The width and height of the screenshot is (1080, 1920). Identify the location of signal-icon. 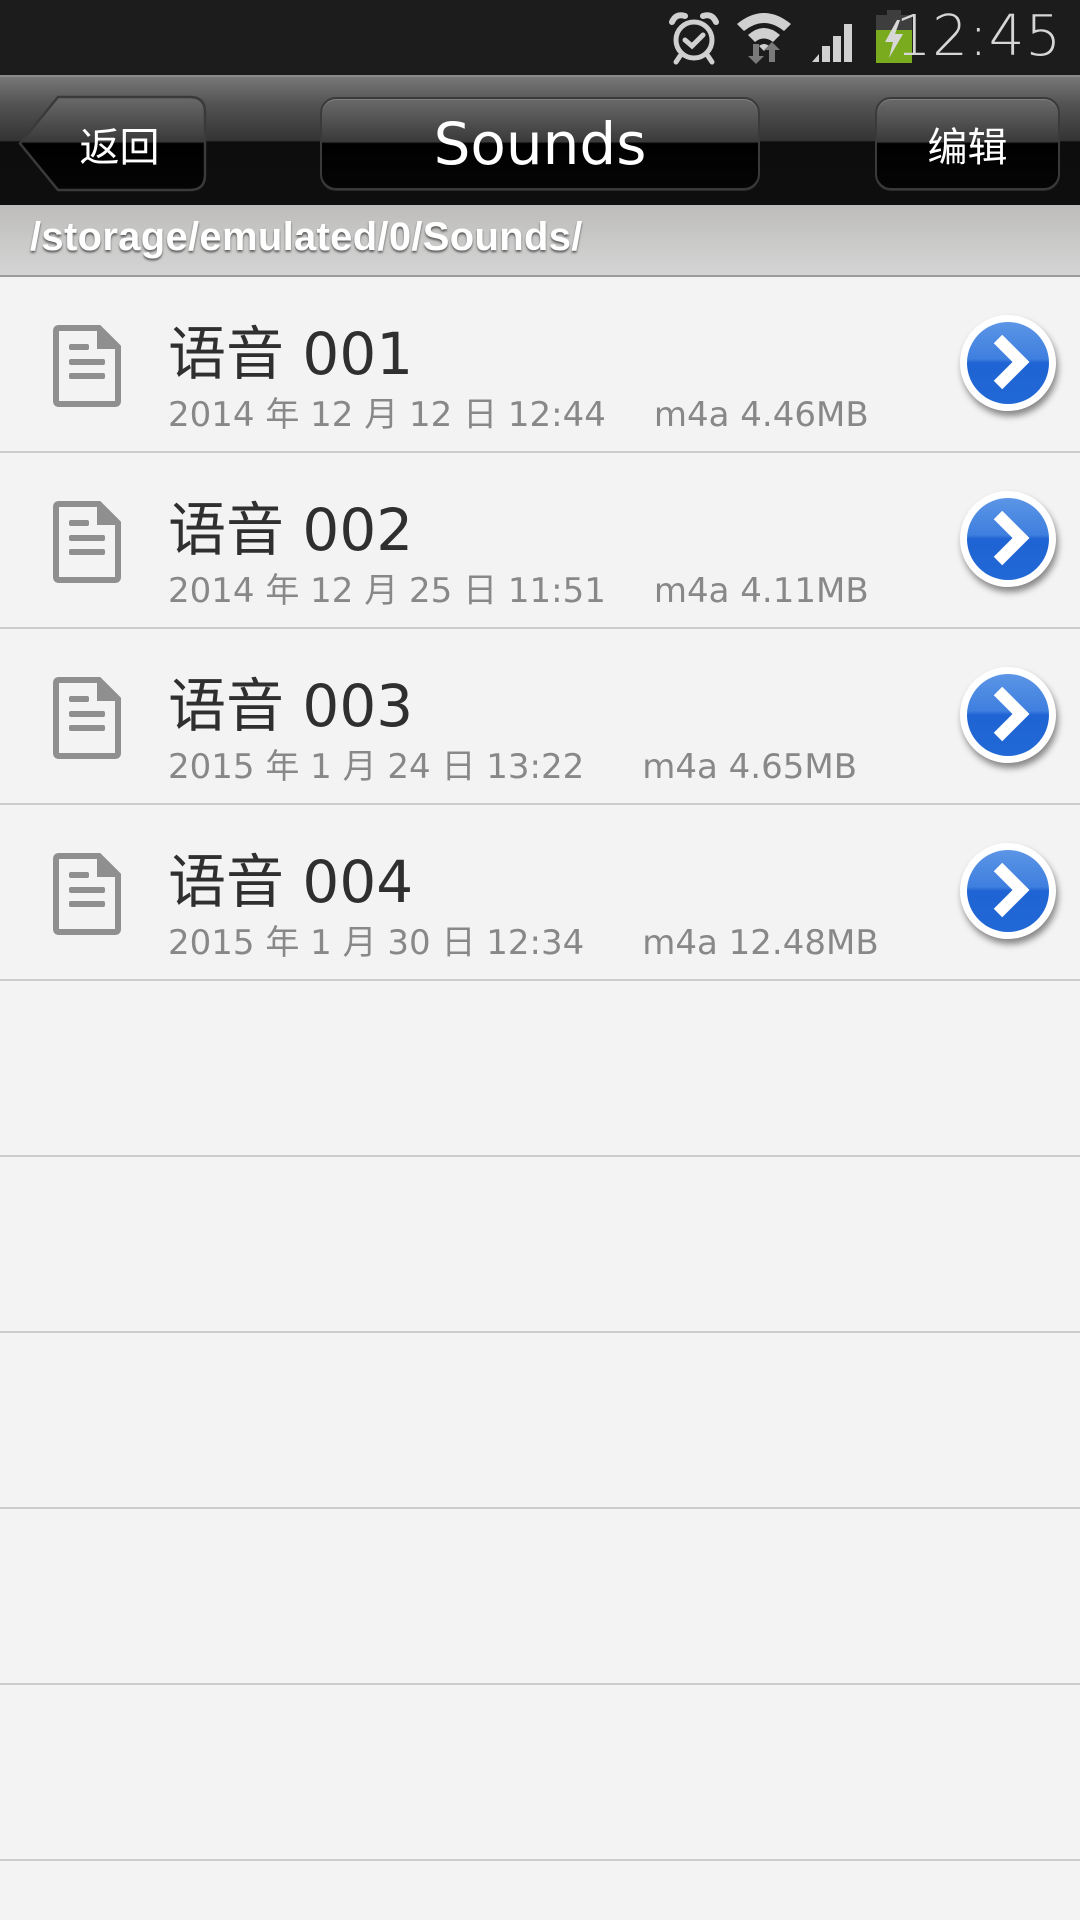
(835, 40).